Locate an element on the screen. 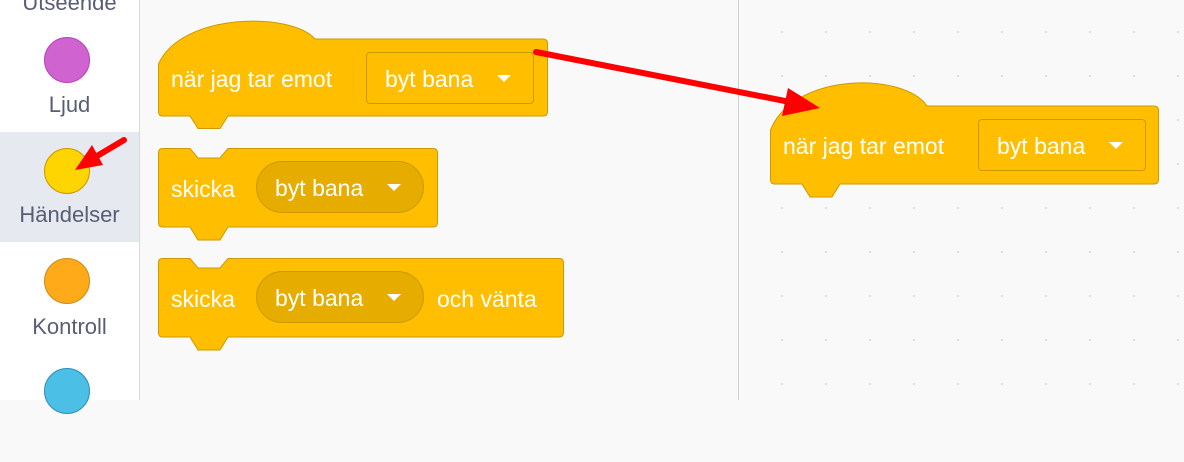  category-label: Utseende is located at coordinates (69, 7).